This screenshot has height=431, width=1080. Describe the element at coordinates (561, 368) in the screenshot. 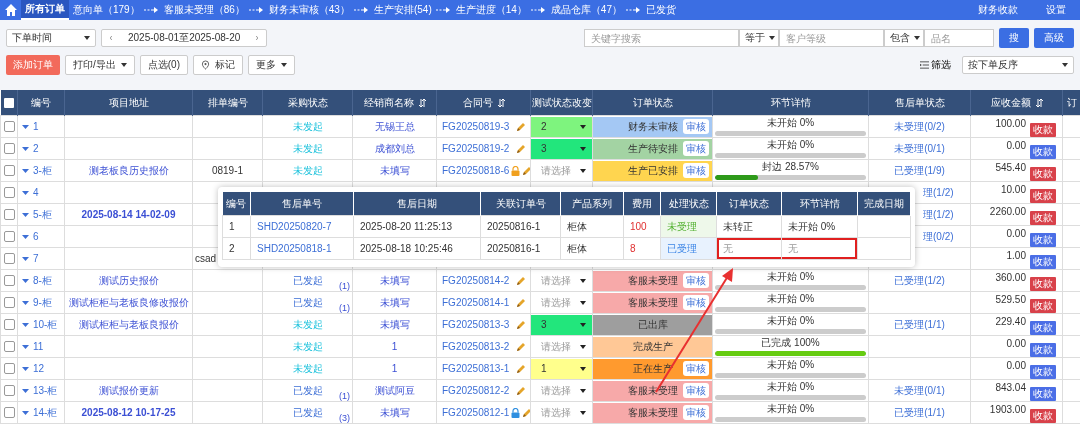

I see `state-select: 1` at that location.